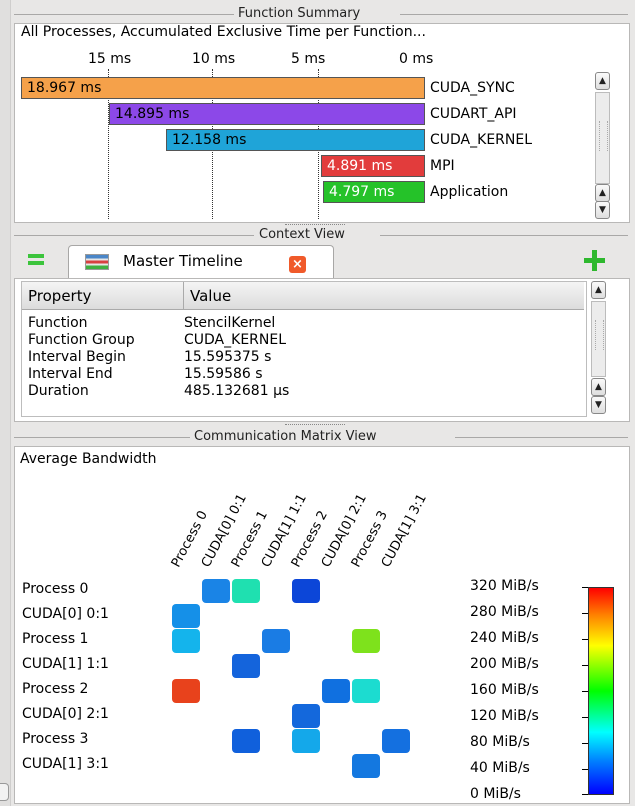  Describe the element at coordinates (134, 235) in the screenshot. I see `context-view-separator-left` at that location.